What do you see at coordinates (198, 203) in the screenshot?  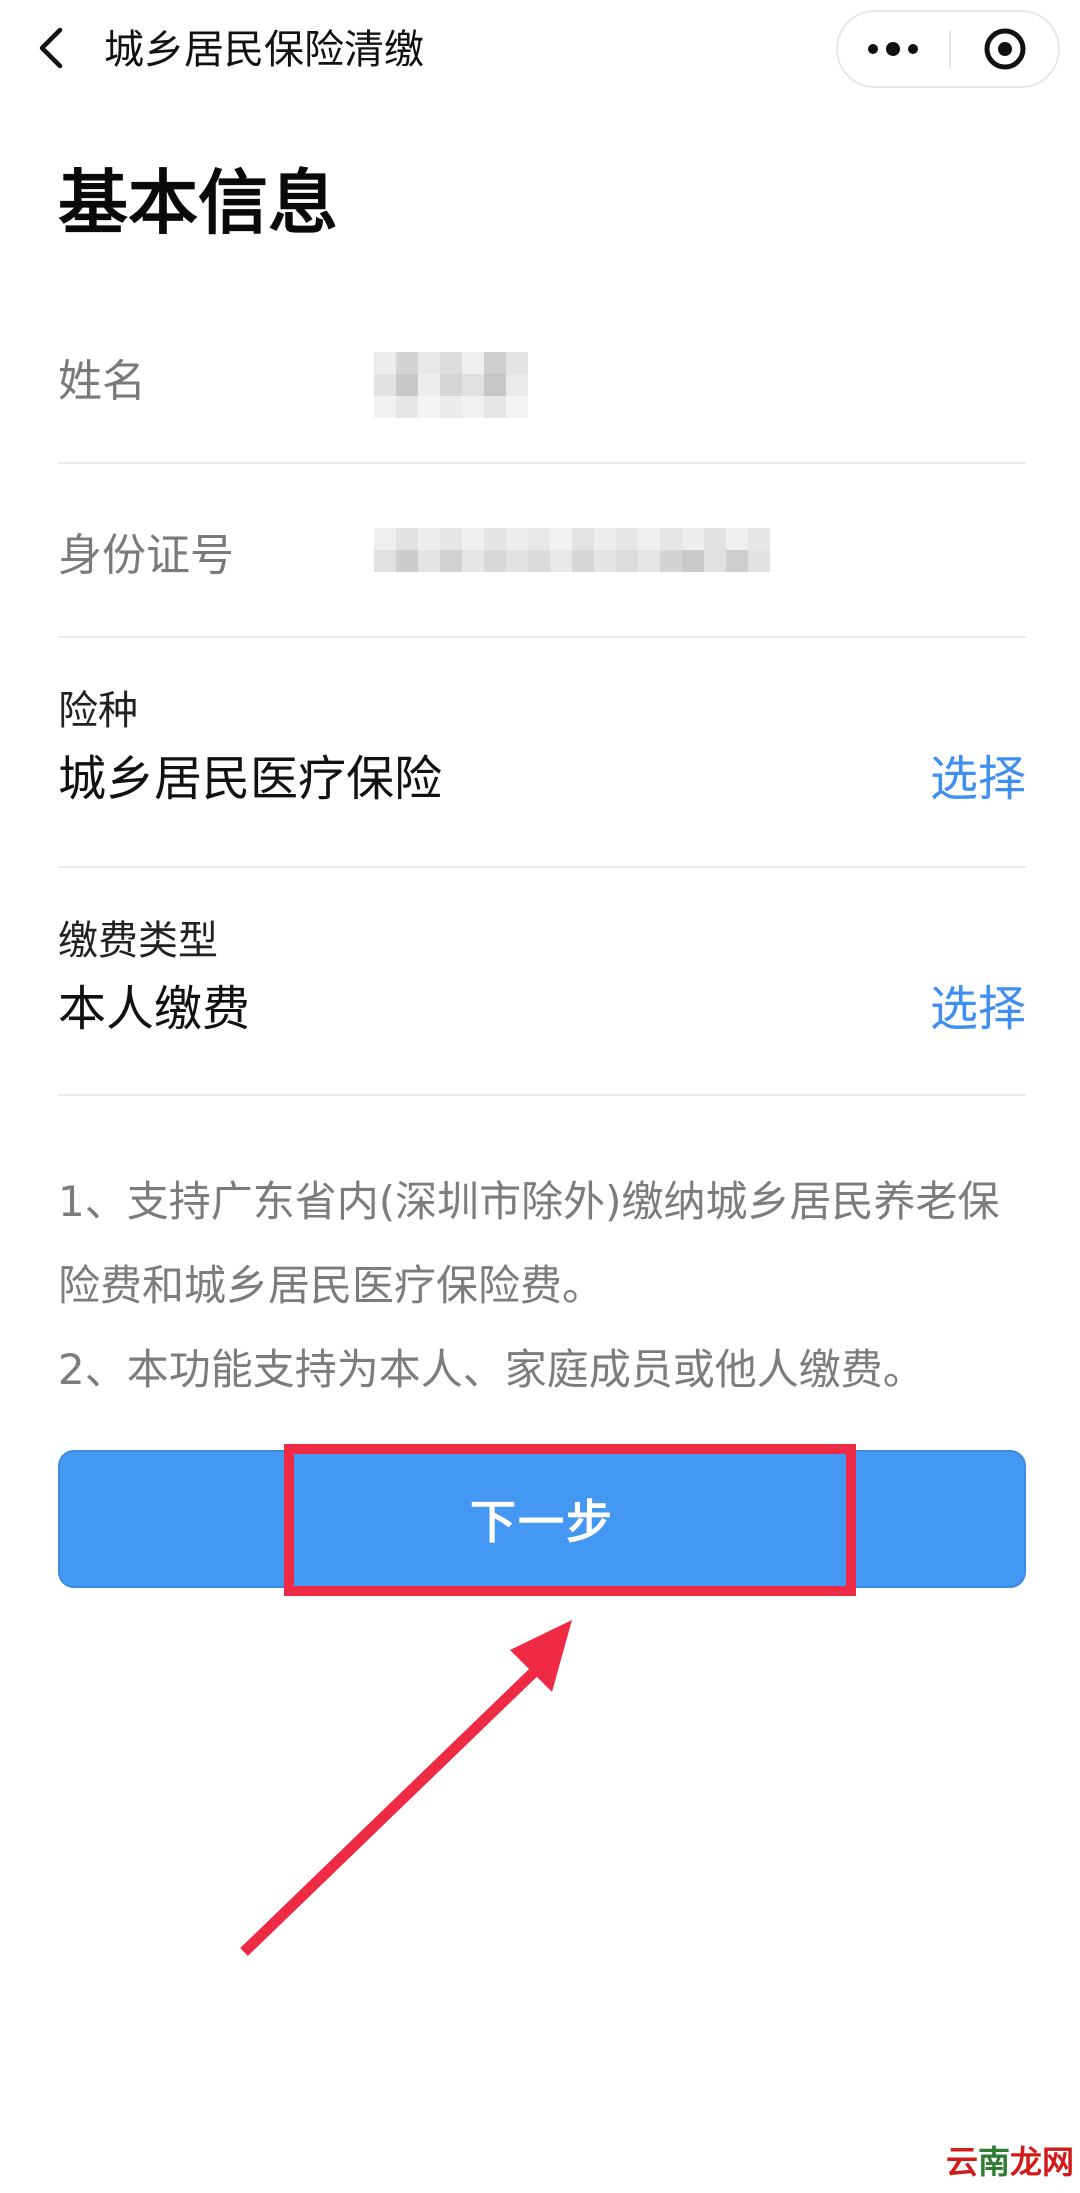 I see `section-title: 基本信息` at bounding box center [198, 203].